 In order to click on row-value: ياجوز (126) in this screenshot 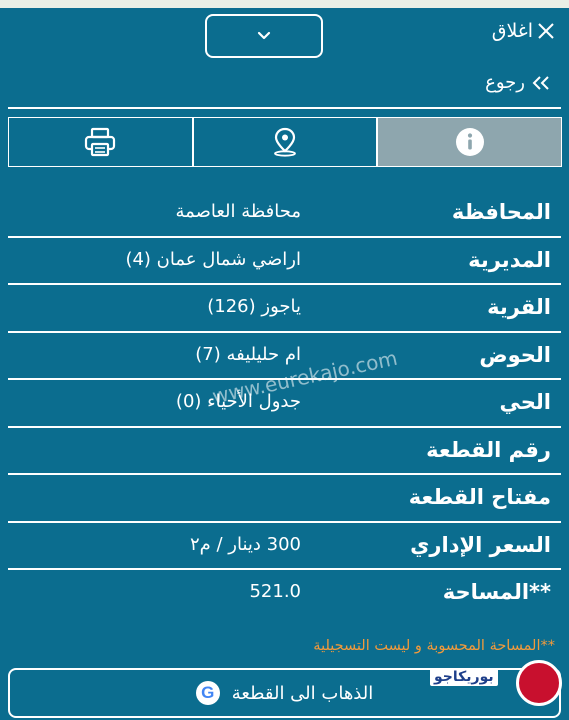, I will do `click(254, 306)`.